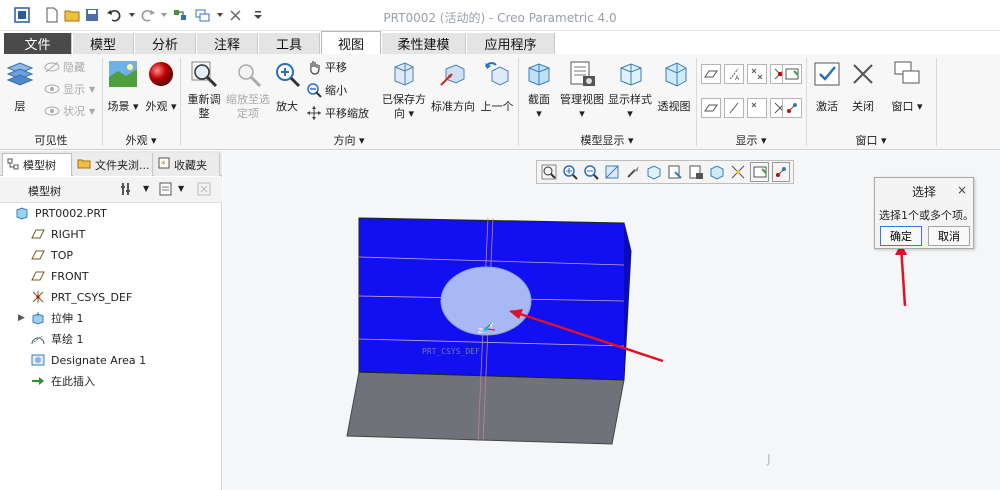  I want to click on show-button: 显示 ▼, so click(69, 89).